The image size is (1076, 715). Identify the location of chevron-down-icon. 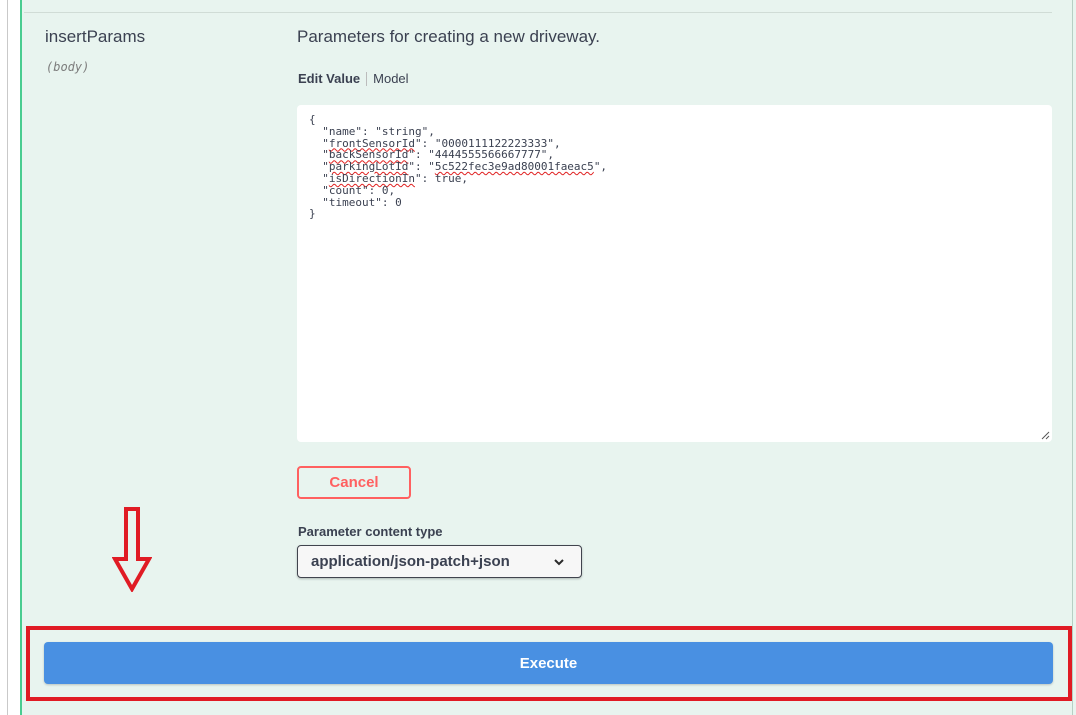
(559, 562).